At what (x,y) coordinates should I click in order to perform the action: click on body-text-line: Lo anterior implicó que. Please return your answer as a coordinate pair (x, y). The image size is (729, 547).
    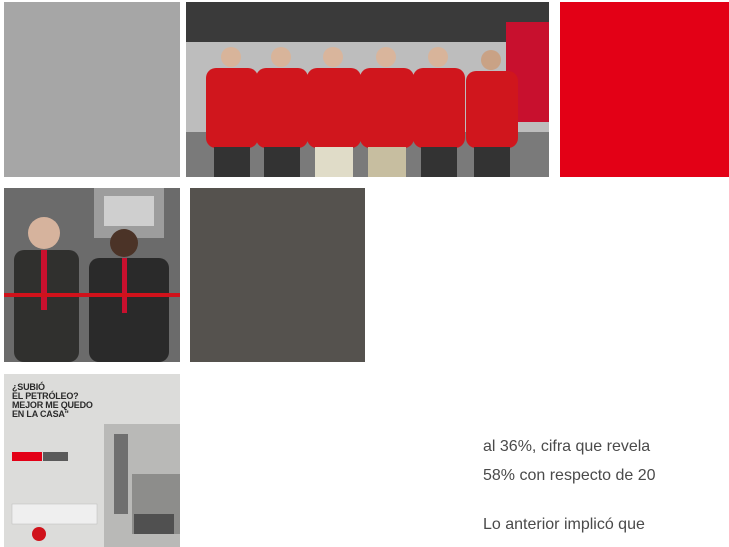
    Looking at the image, I should click on (564, 524).